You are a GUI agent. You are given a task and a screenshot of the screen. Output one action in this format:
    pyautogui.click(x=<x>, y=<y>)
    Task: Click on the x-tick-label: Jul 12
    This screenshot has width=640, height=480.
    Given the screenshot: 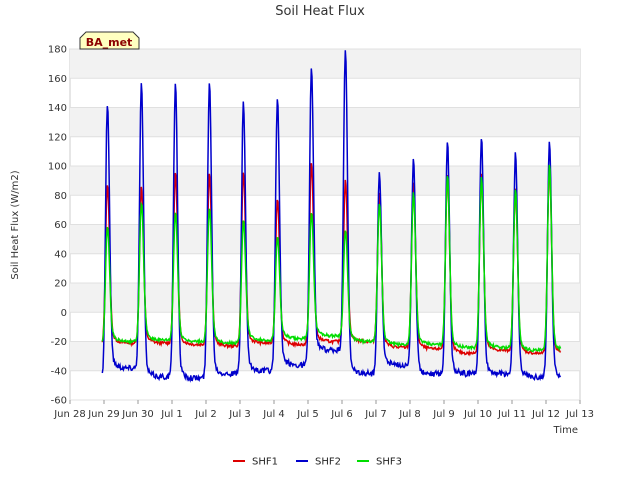 What is the action you would take?
    pyautogui.click(x=545, y=414)
    